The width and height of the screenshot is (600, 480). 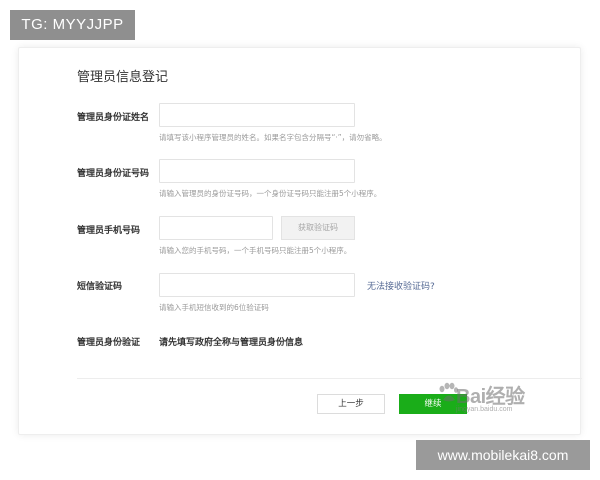 I want to click on phone-input, so click(x=216, y=228).